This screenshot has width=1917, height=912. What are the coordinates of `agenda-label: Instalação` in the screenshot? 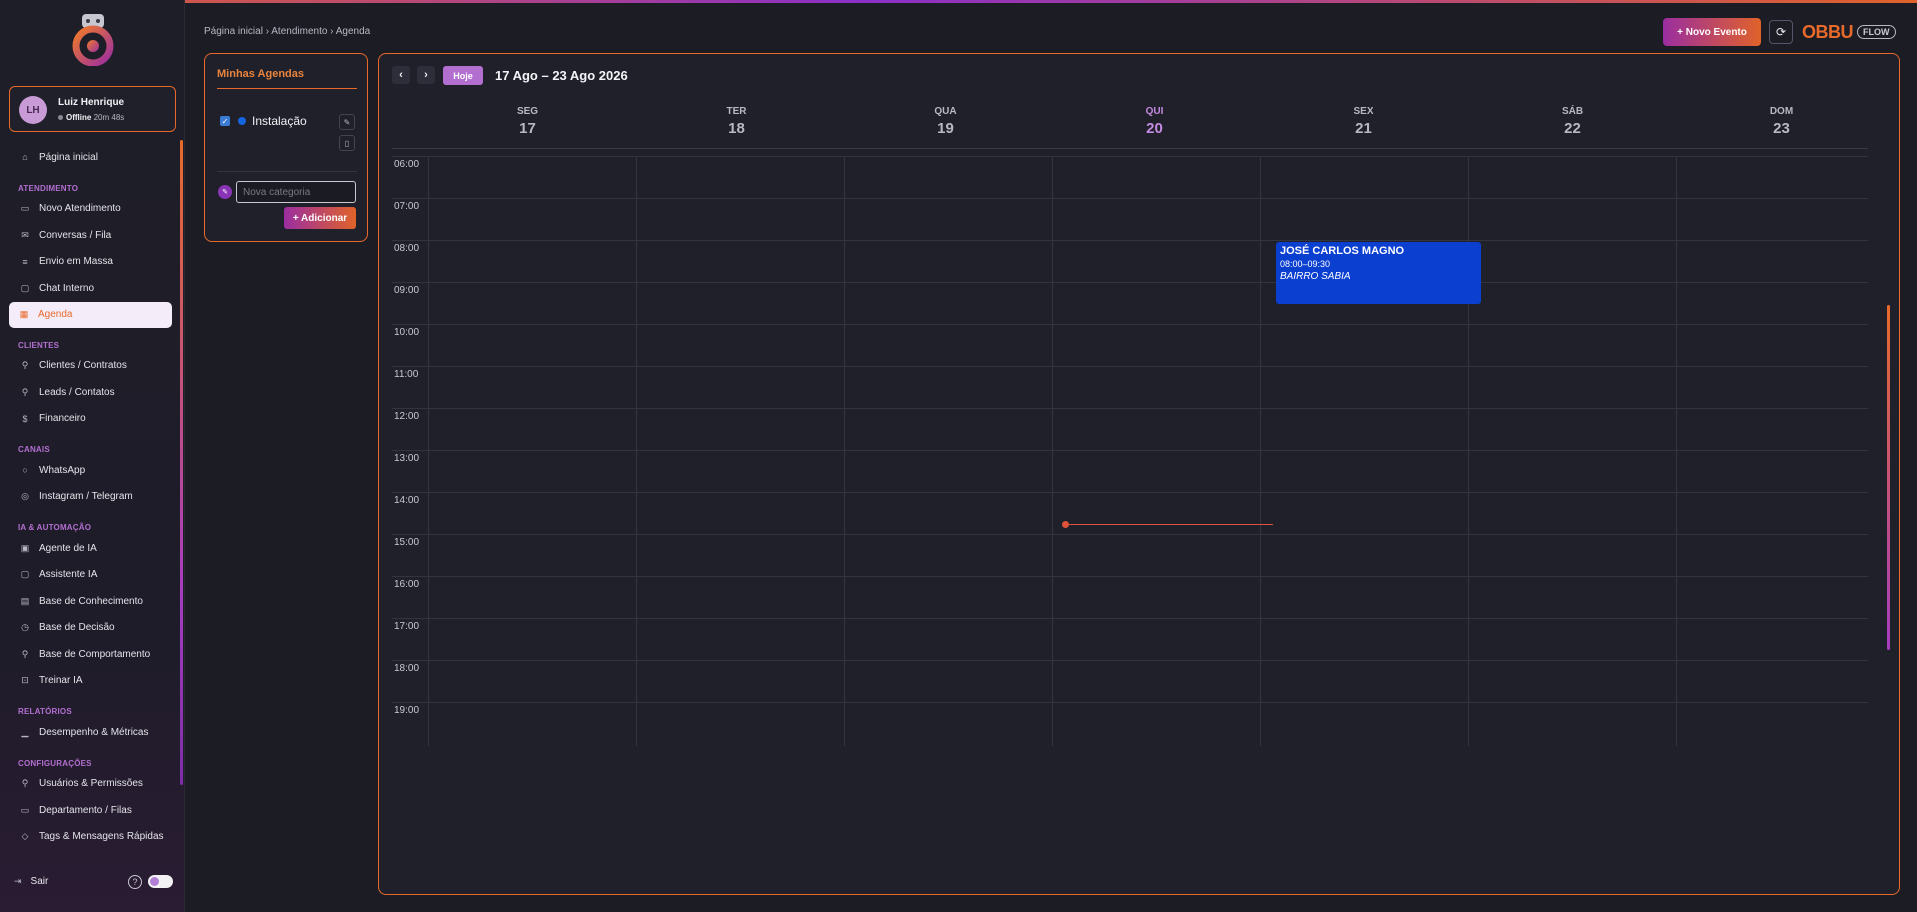 It's located at (279, 121).